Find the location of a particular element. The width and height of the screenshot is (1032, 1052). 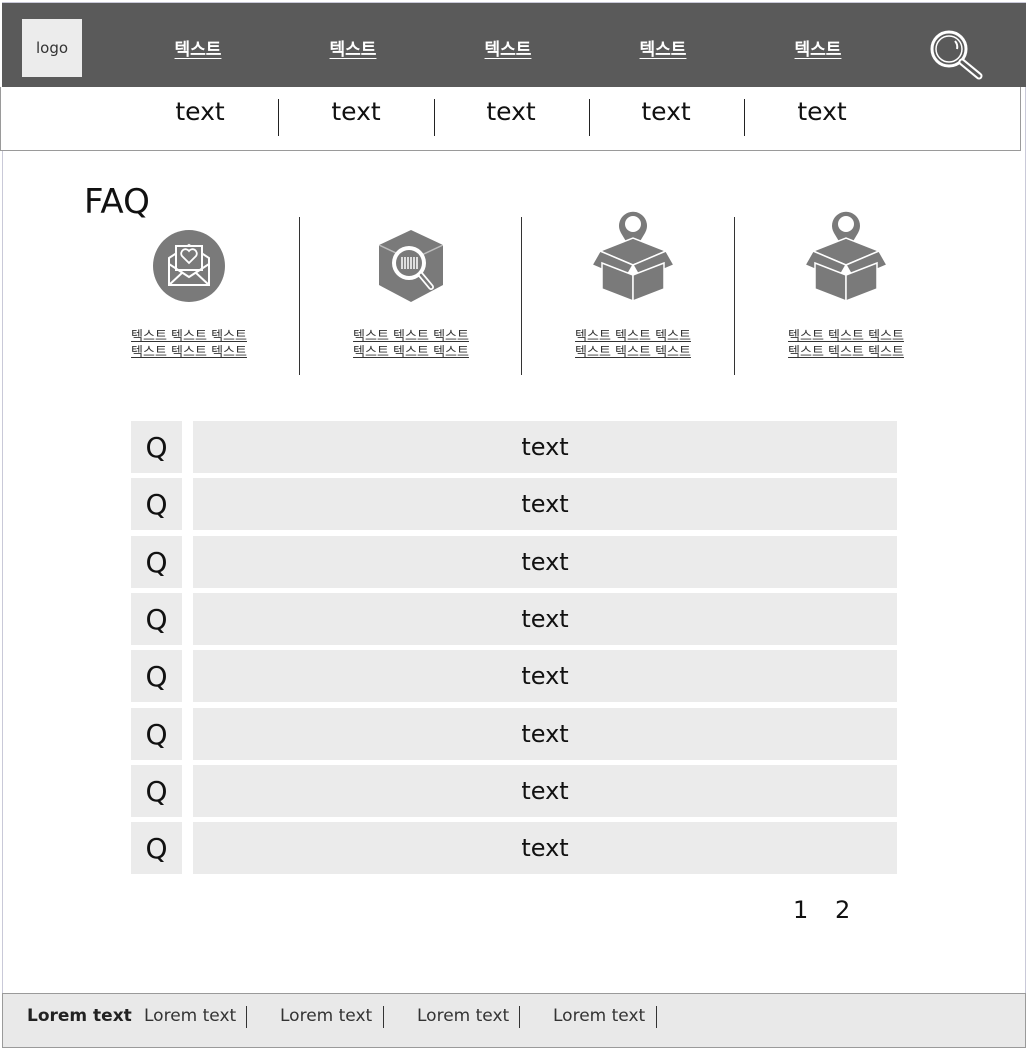

faq-category-2: 텍스트 텍스트 텍스트 텍스트 텍스트 텍스트 is located at coordinates (411, 290).